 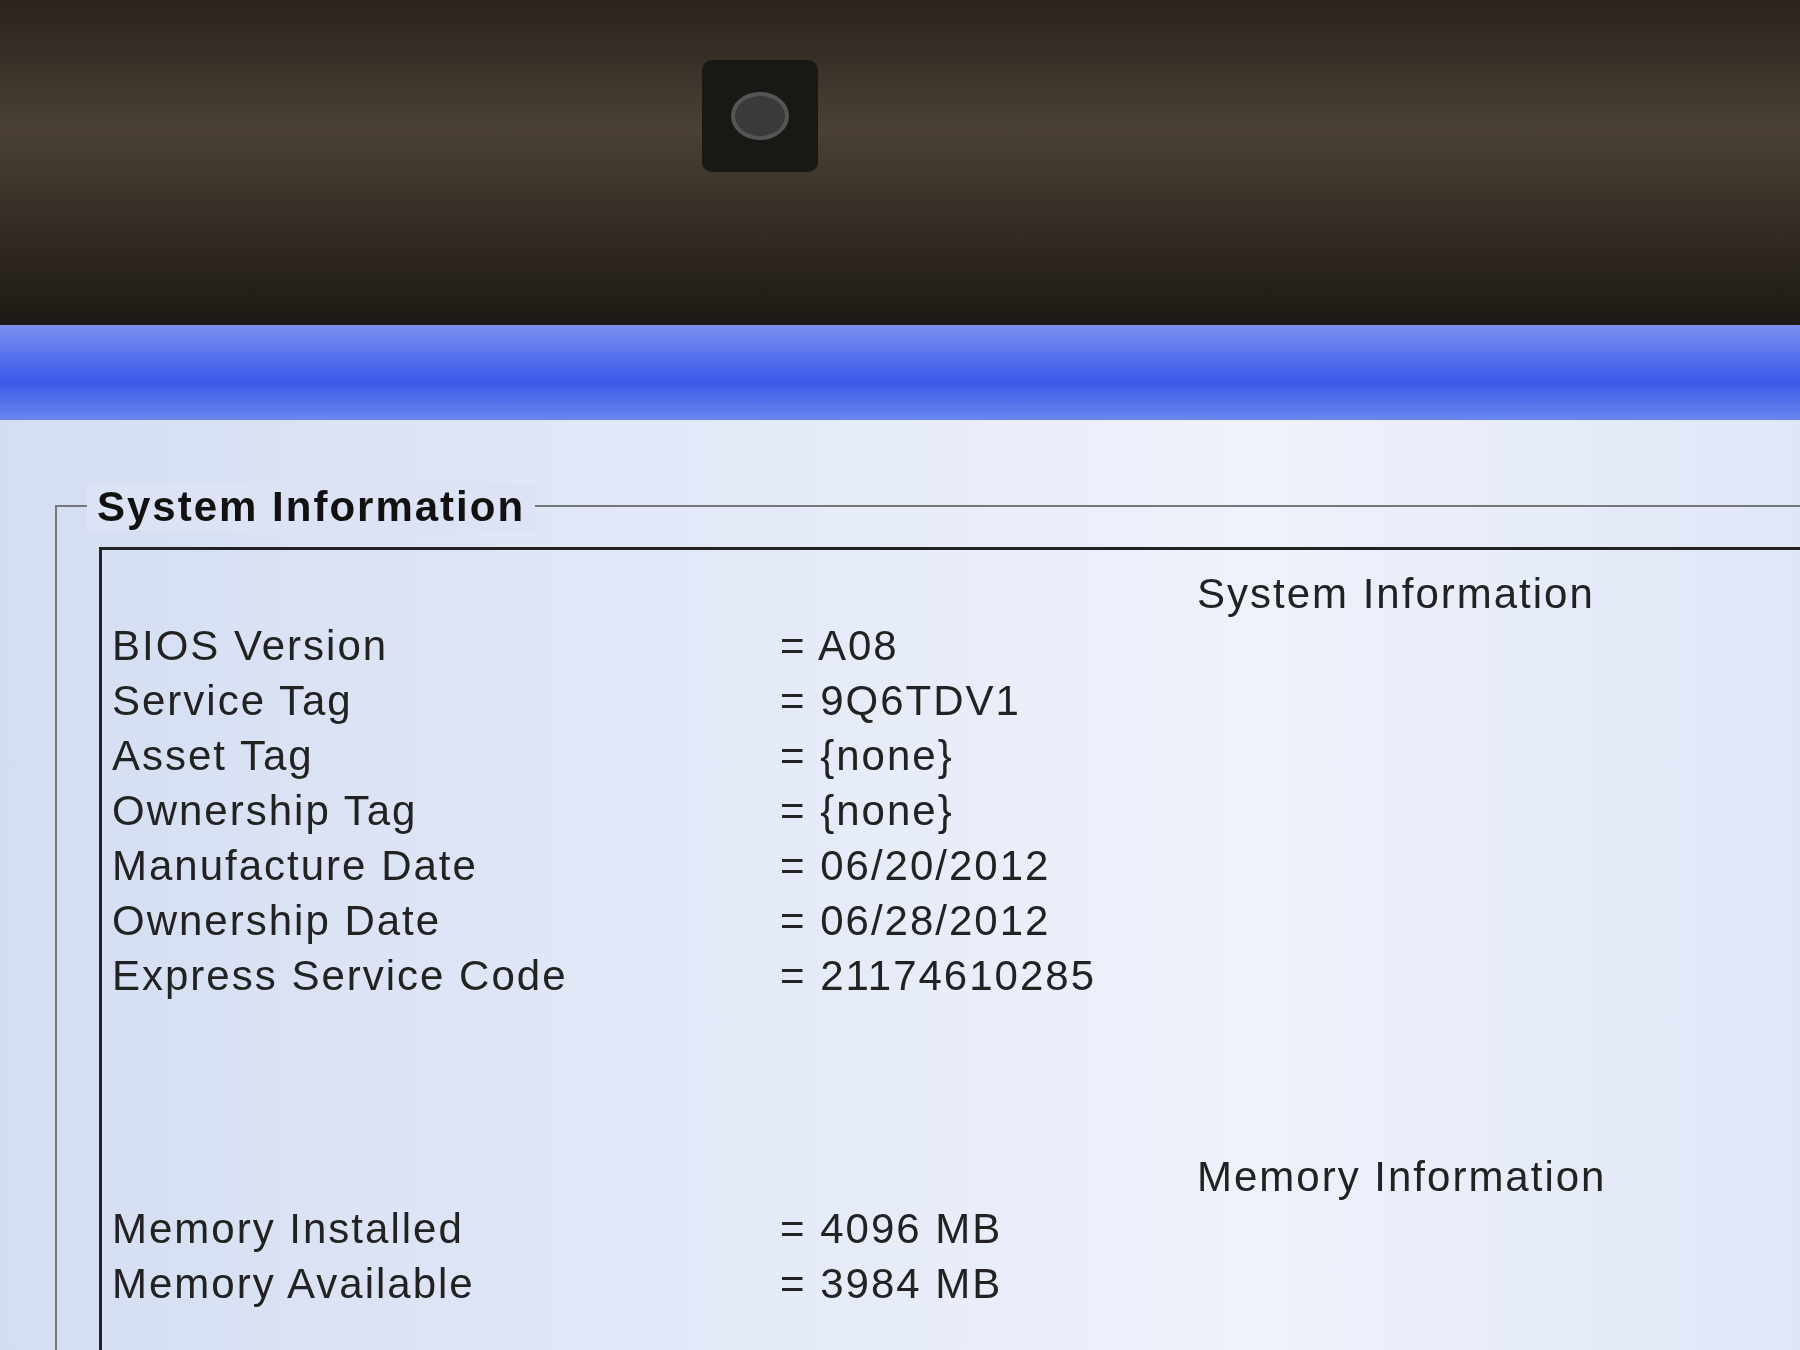 What do you see at coordinates (839, 646) in the screenshot?
I see `field-value: = A08` at bounding box center [839, 646].